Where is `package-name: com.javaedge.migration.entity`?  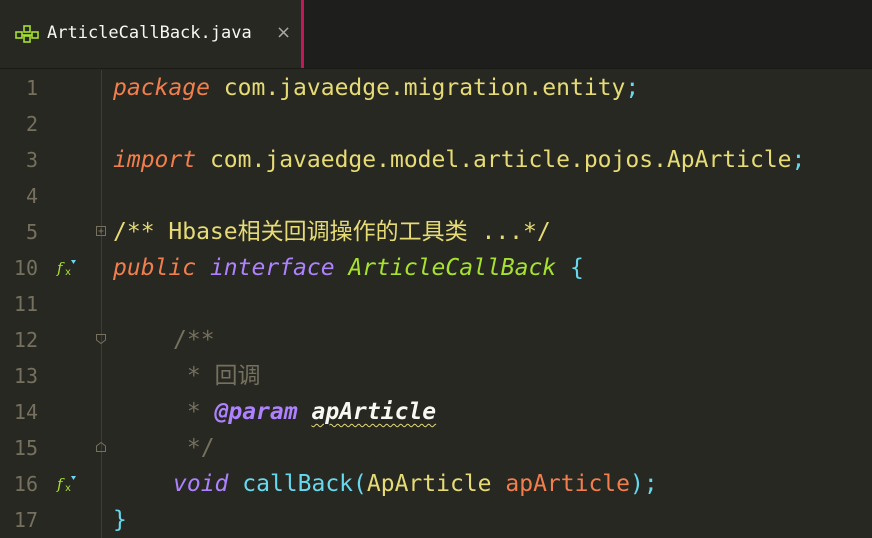
package-name: com.javaedge.migration.entity is located at coordinates (424, 88).